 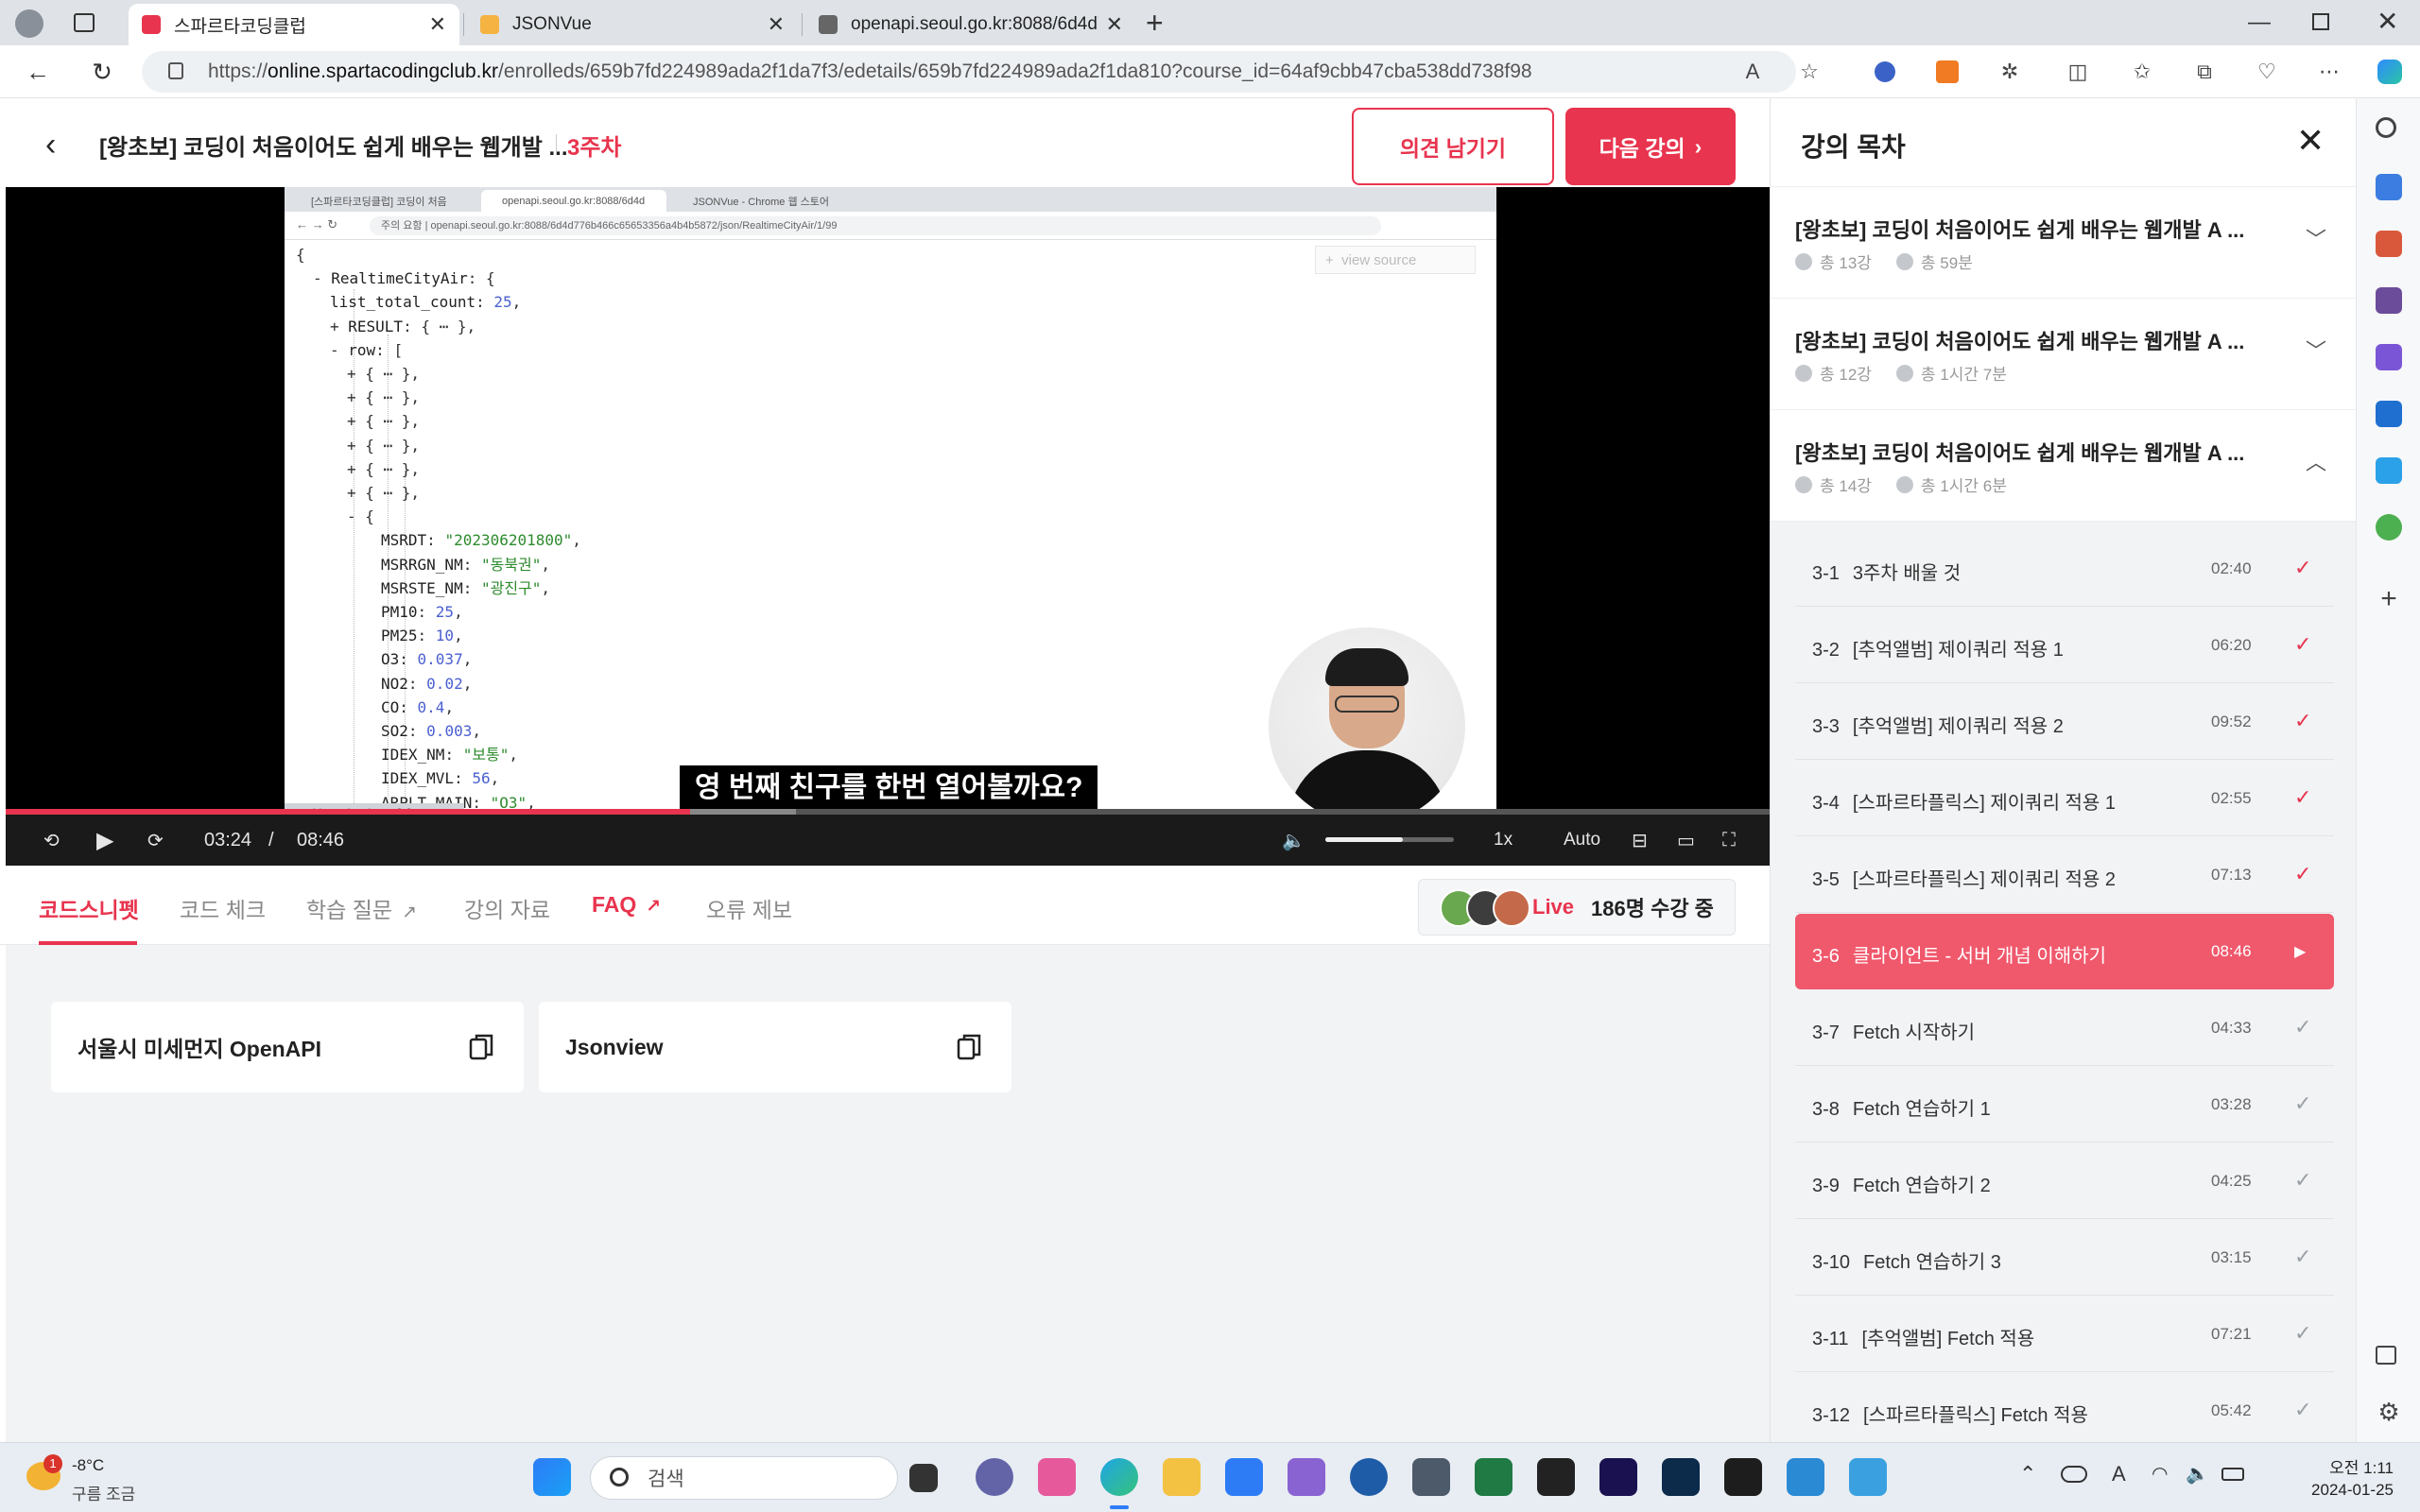 What do you see at coordinates (2389, 300) in the screenshot?
I see `games-icon` at bounding box center [2389, 300].